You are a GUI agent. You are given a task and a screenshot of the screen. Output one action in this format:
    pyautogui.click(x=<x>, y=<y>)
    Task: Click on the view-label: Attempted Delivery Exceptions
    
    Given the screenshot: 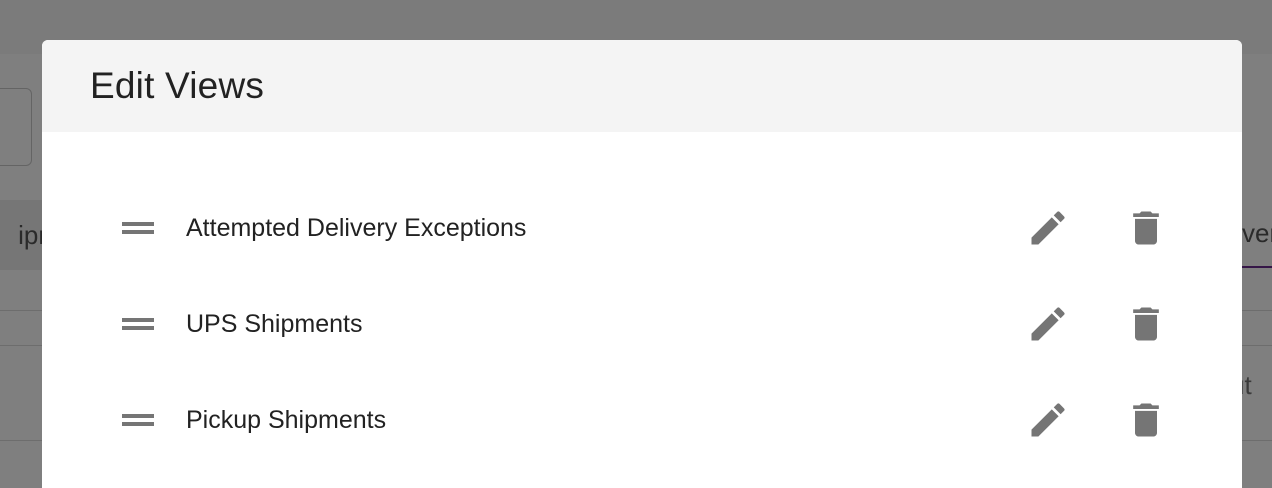 What is the action you would take?
    pyautogui.click(x=356, y=228)
    